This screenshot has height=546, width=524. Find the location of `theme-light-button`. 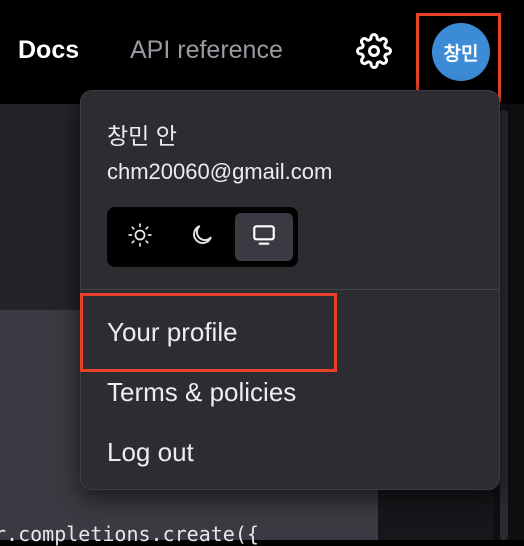

theme-light-button is located at coordinates (140, 237).